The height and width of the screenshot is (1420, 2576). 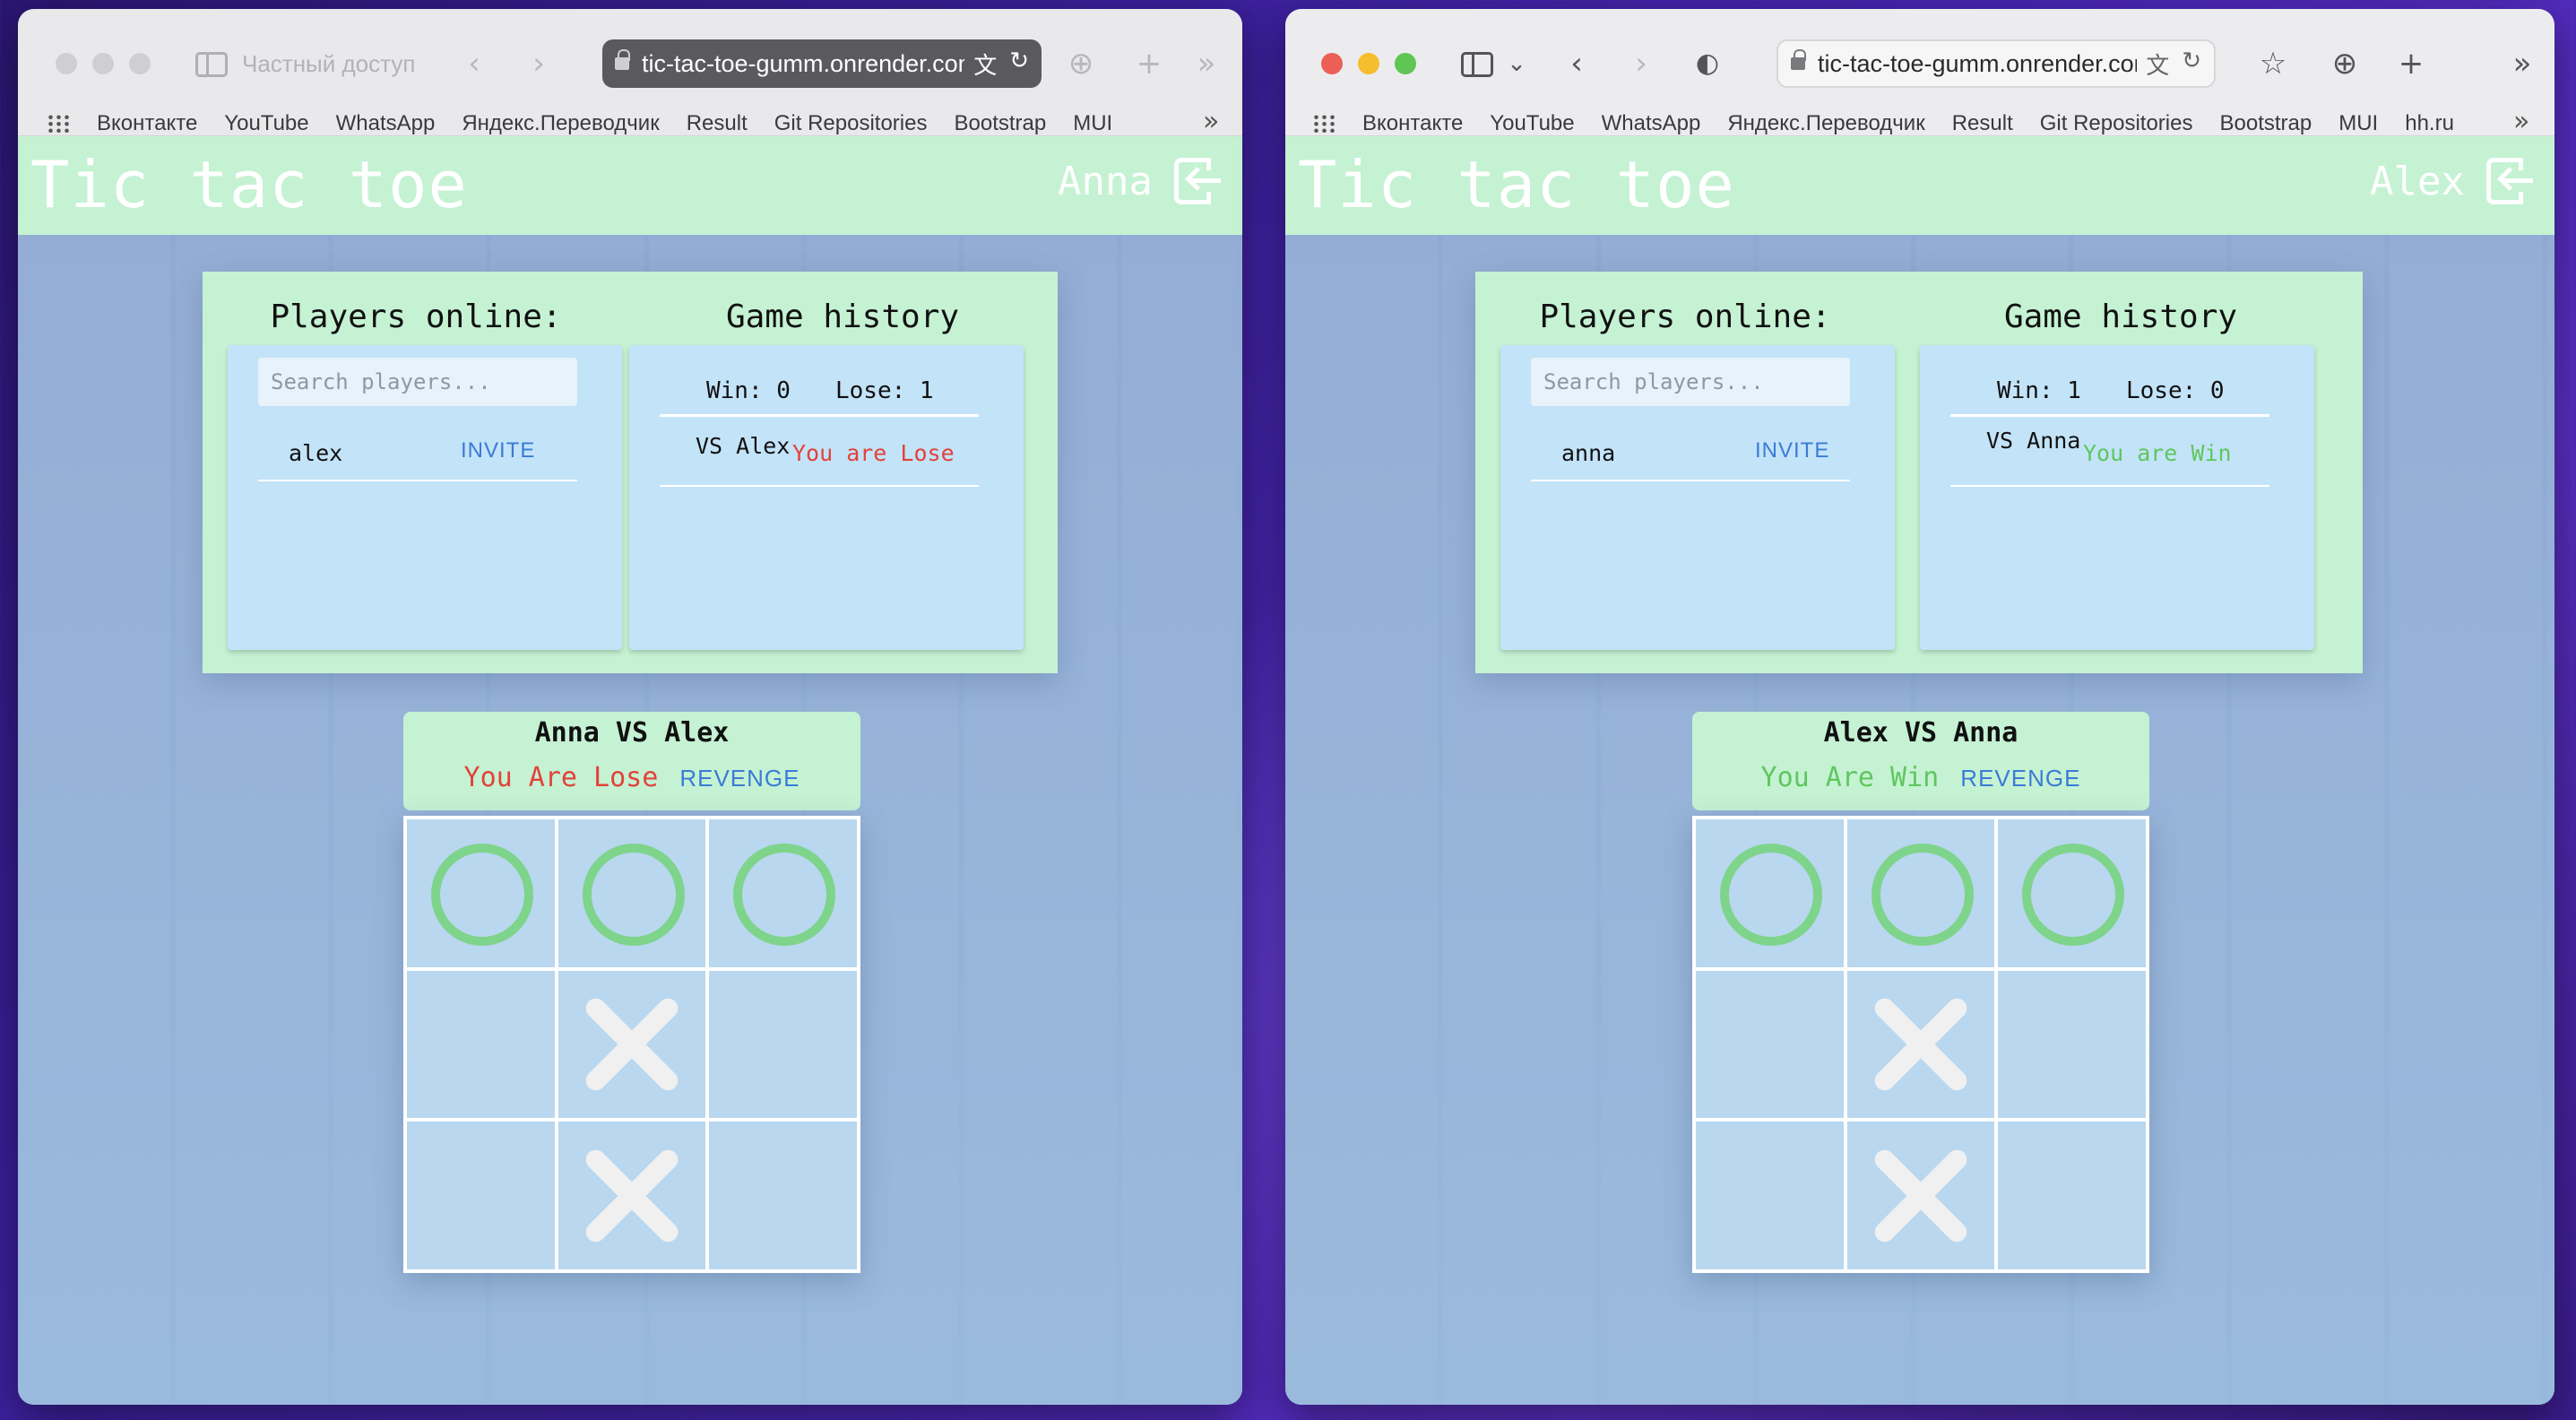 I want to click on match-result-text: You Are Win, so click(x=1850, y=778).